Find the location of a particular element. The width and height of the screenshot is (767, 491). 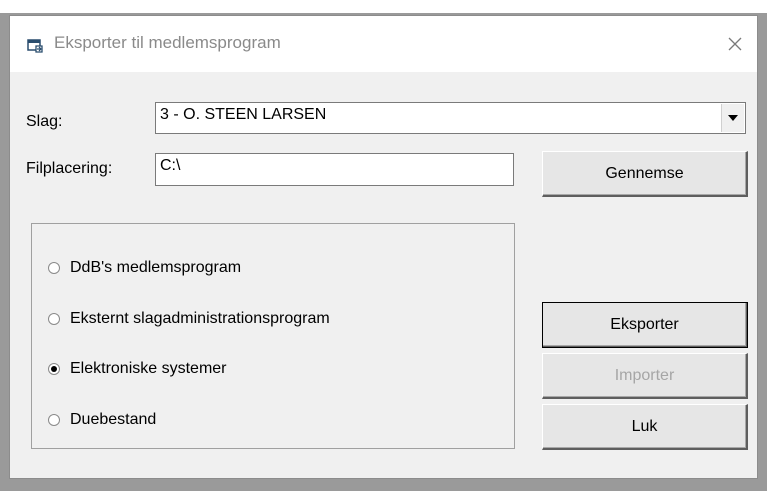

filplacering-value: C:\ is located at coordinates (170, 165).